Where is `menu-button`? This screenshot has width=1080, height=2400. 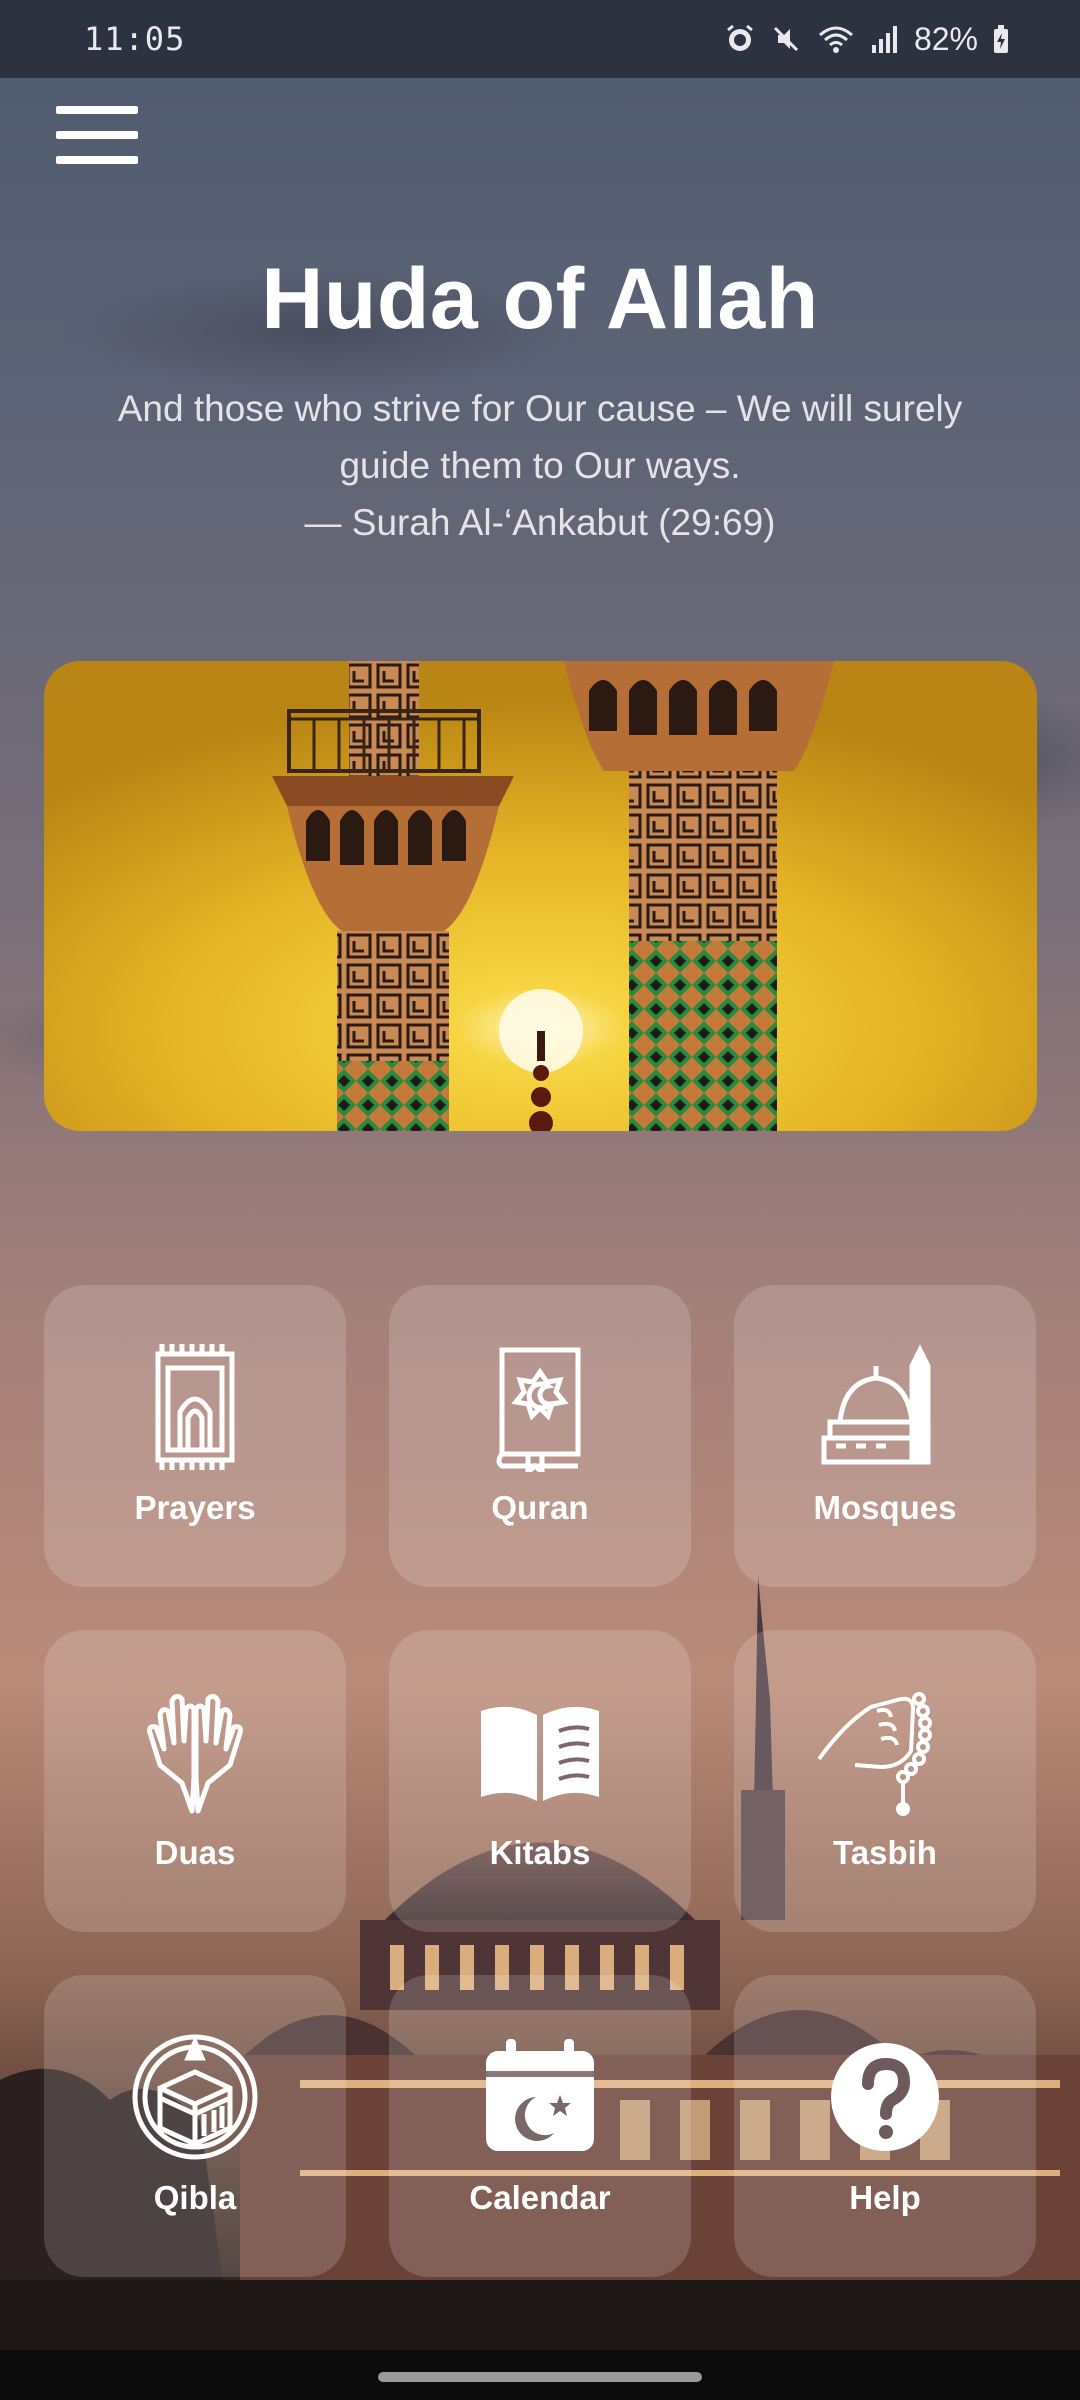
menu-button is located at coordinates (97, 135).